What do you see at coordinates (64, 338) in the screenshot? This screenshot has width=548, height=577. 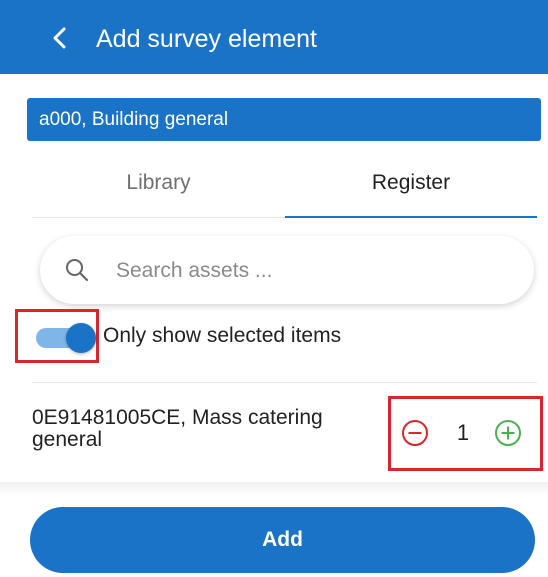 I see `only-selected-toggle` at bounding box center [64, 338].